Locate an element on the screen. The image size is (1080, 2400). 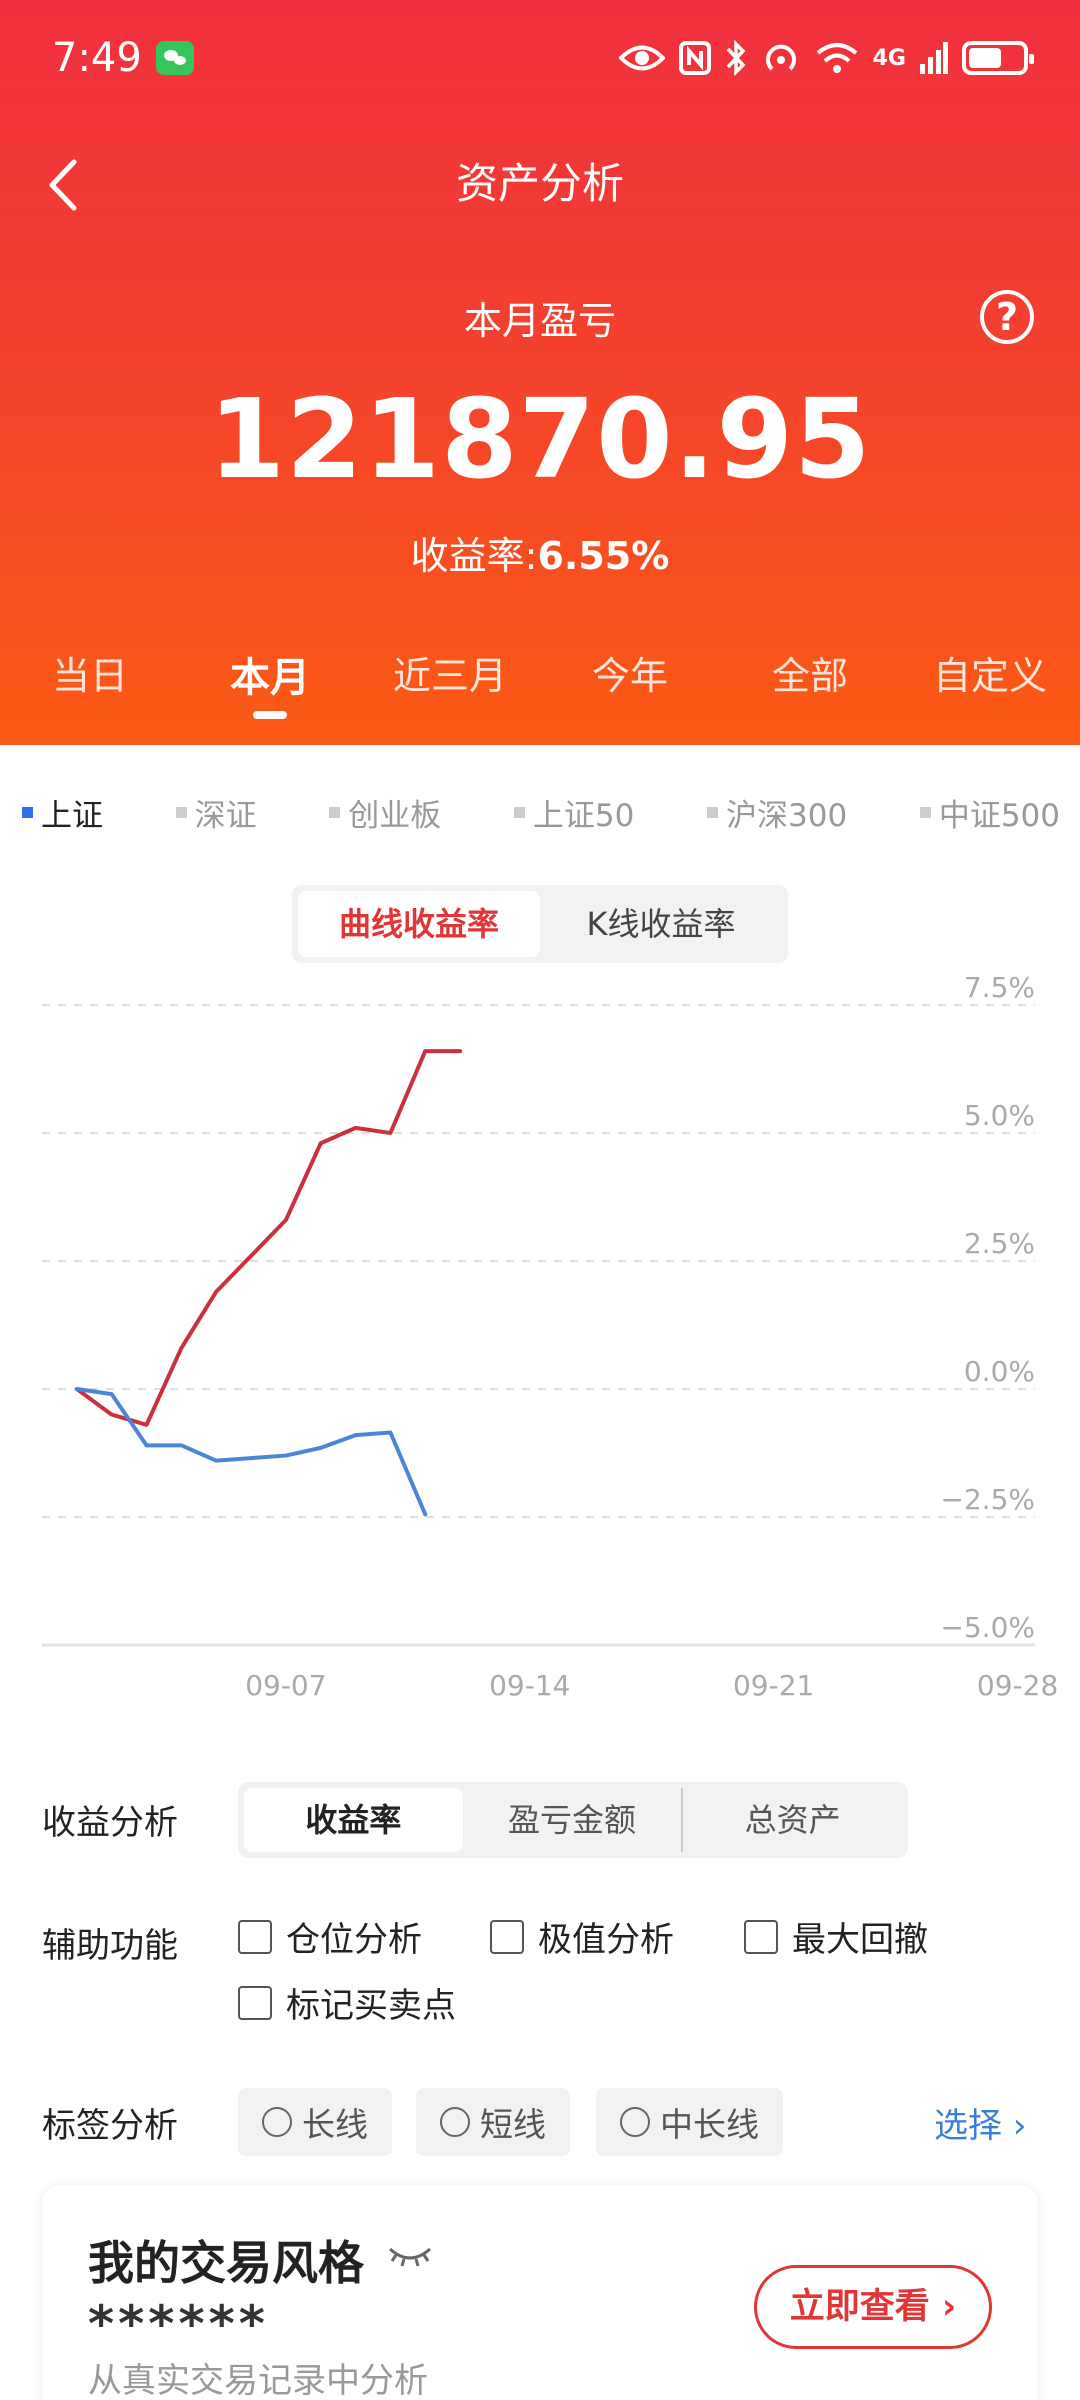
index-sh: 上证 is located at coordinates (62, 812).